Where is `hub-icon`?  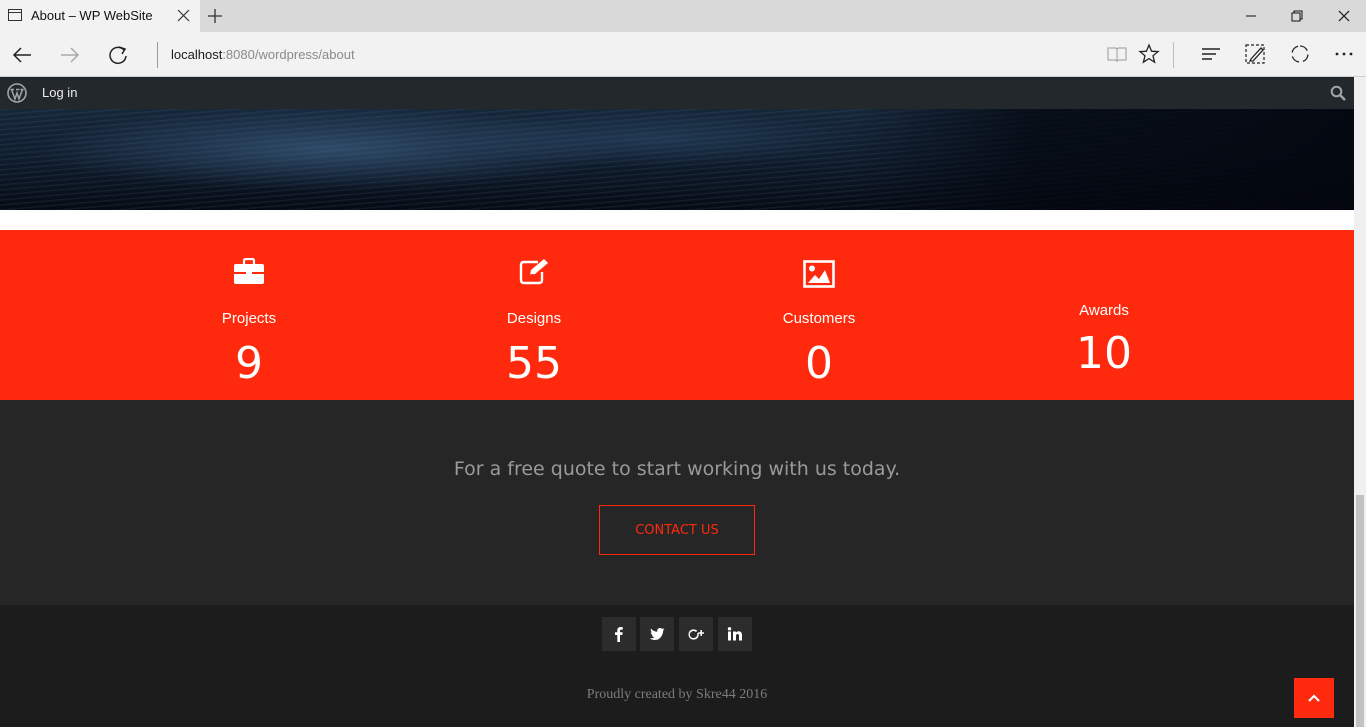
hub-icon is located at coordinates (1211, 54).